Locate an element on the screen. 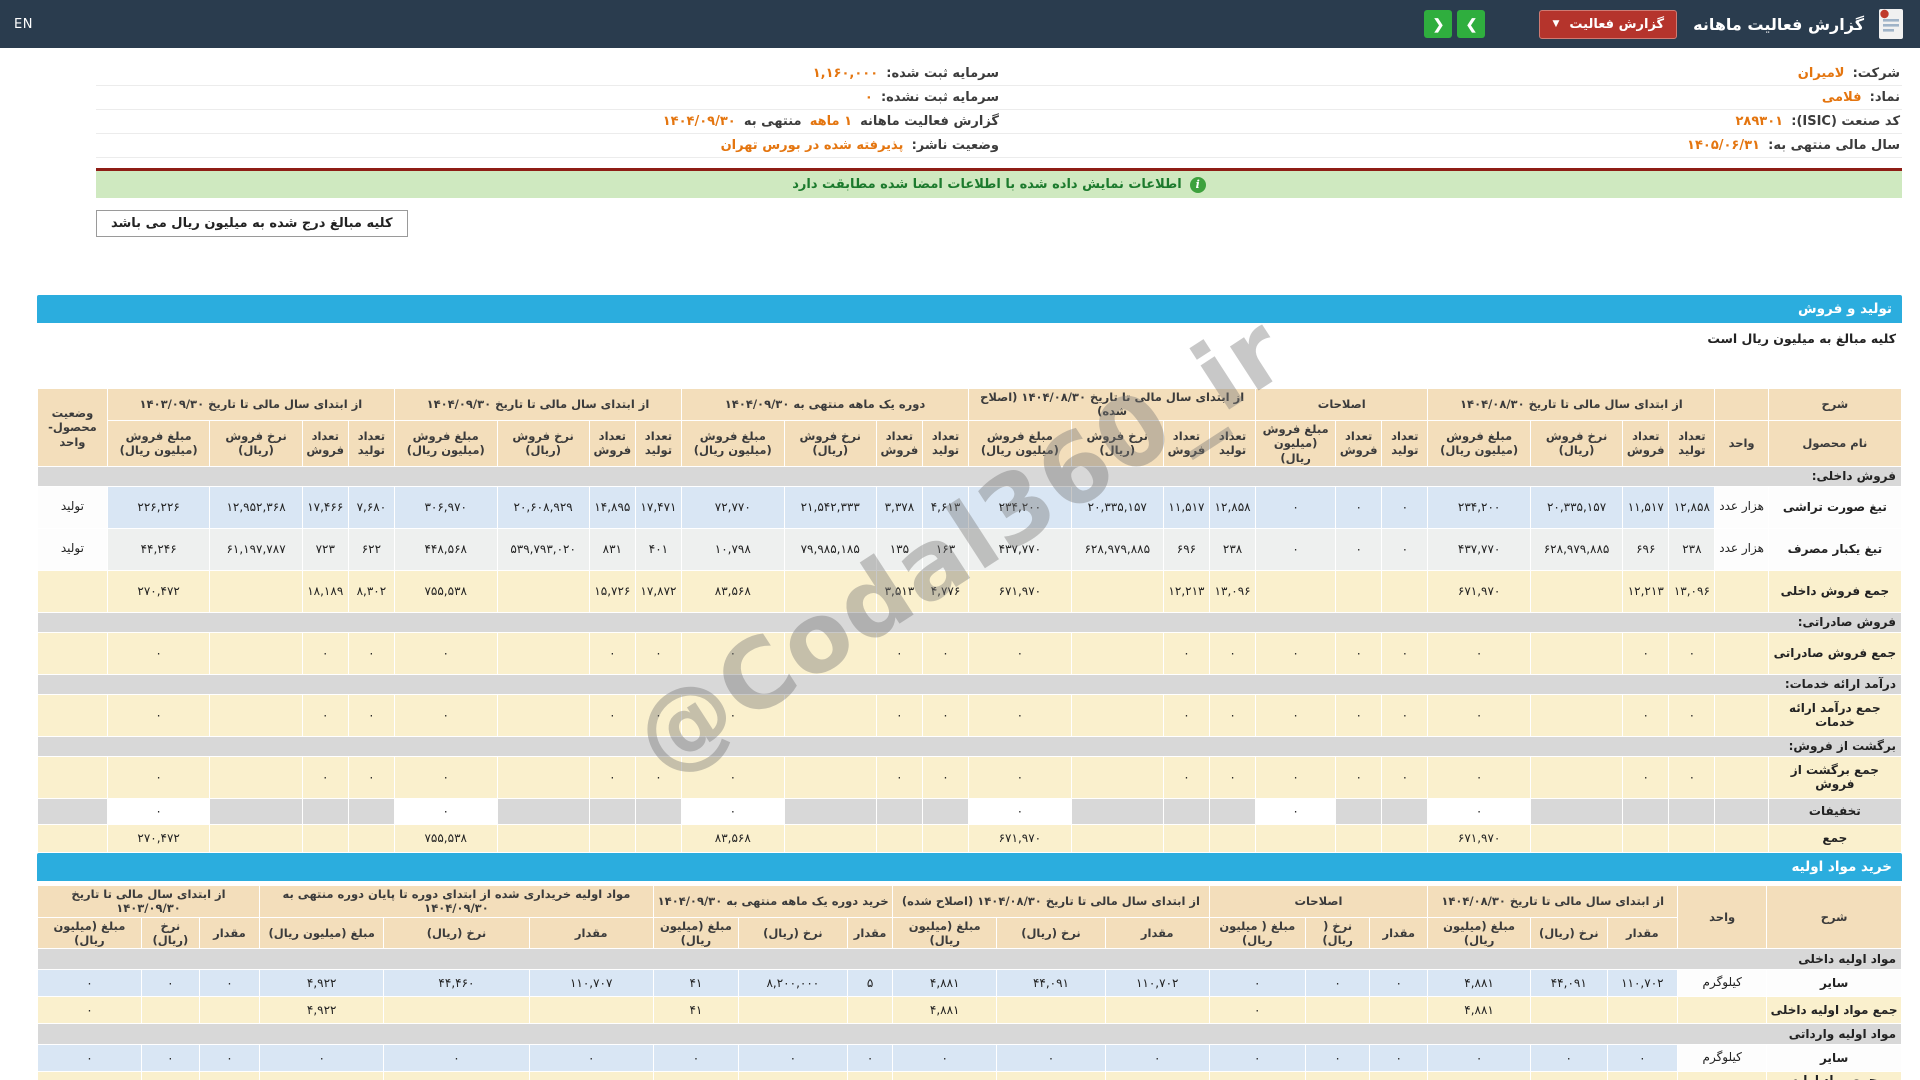 The image size is (1920, 1080). table-row: مواد اولیه داخلی is located at coordinates (969, 959).